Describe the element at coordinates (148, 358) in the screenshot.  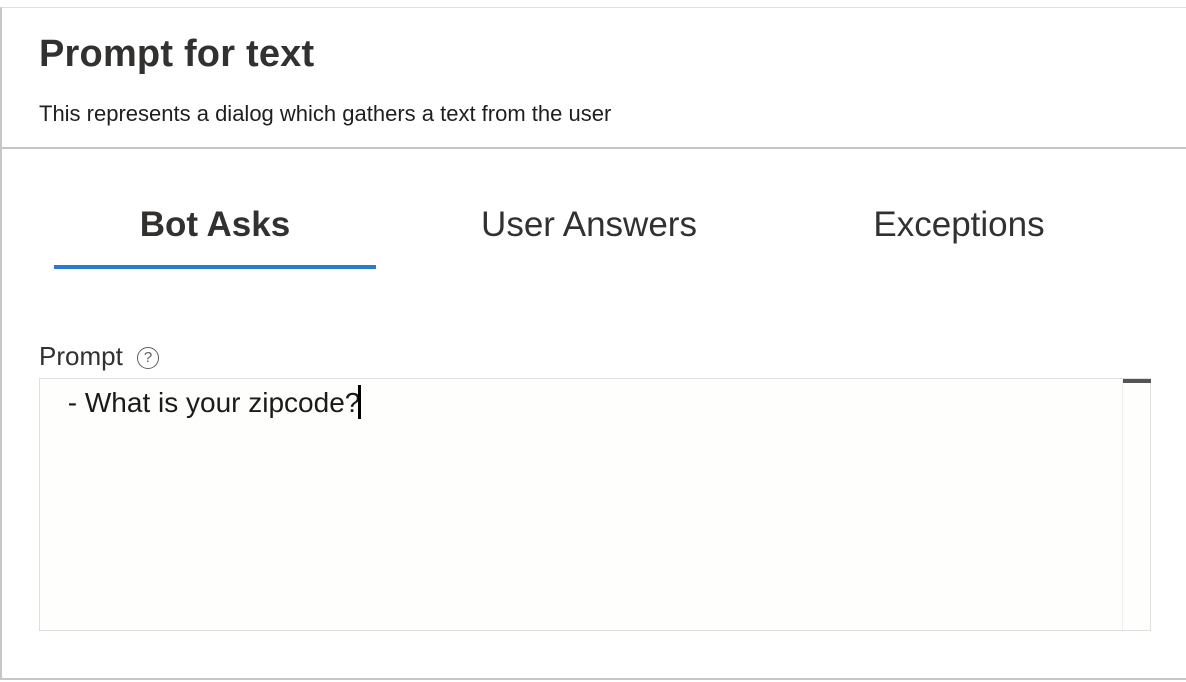
I see `question-circle-icon: ?` at that location.